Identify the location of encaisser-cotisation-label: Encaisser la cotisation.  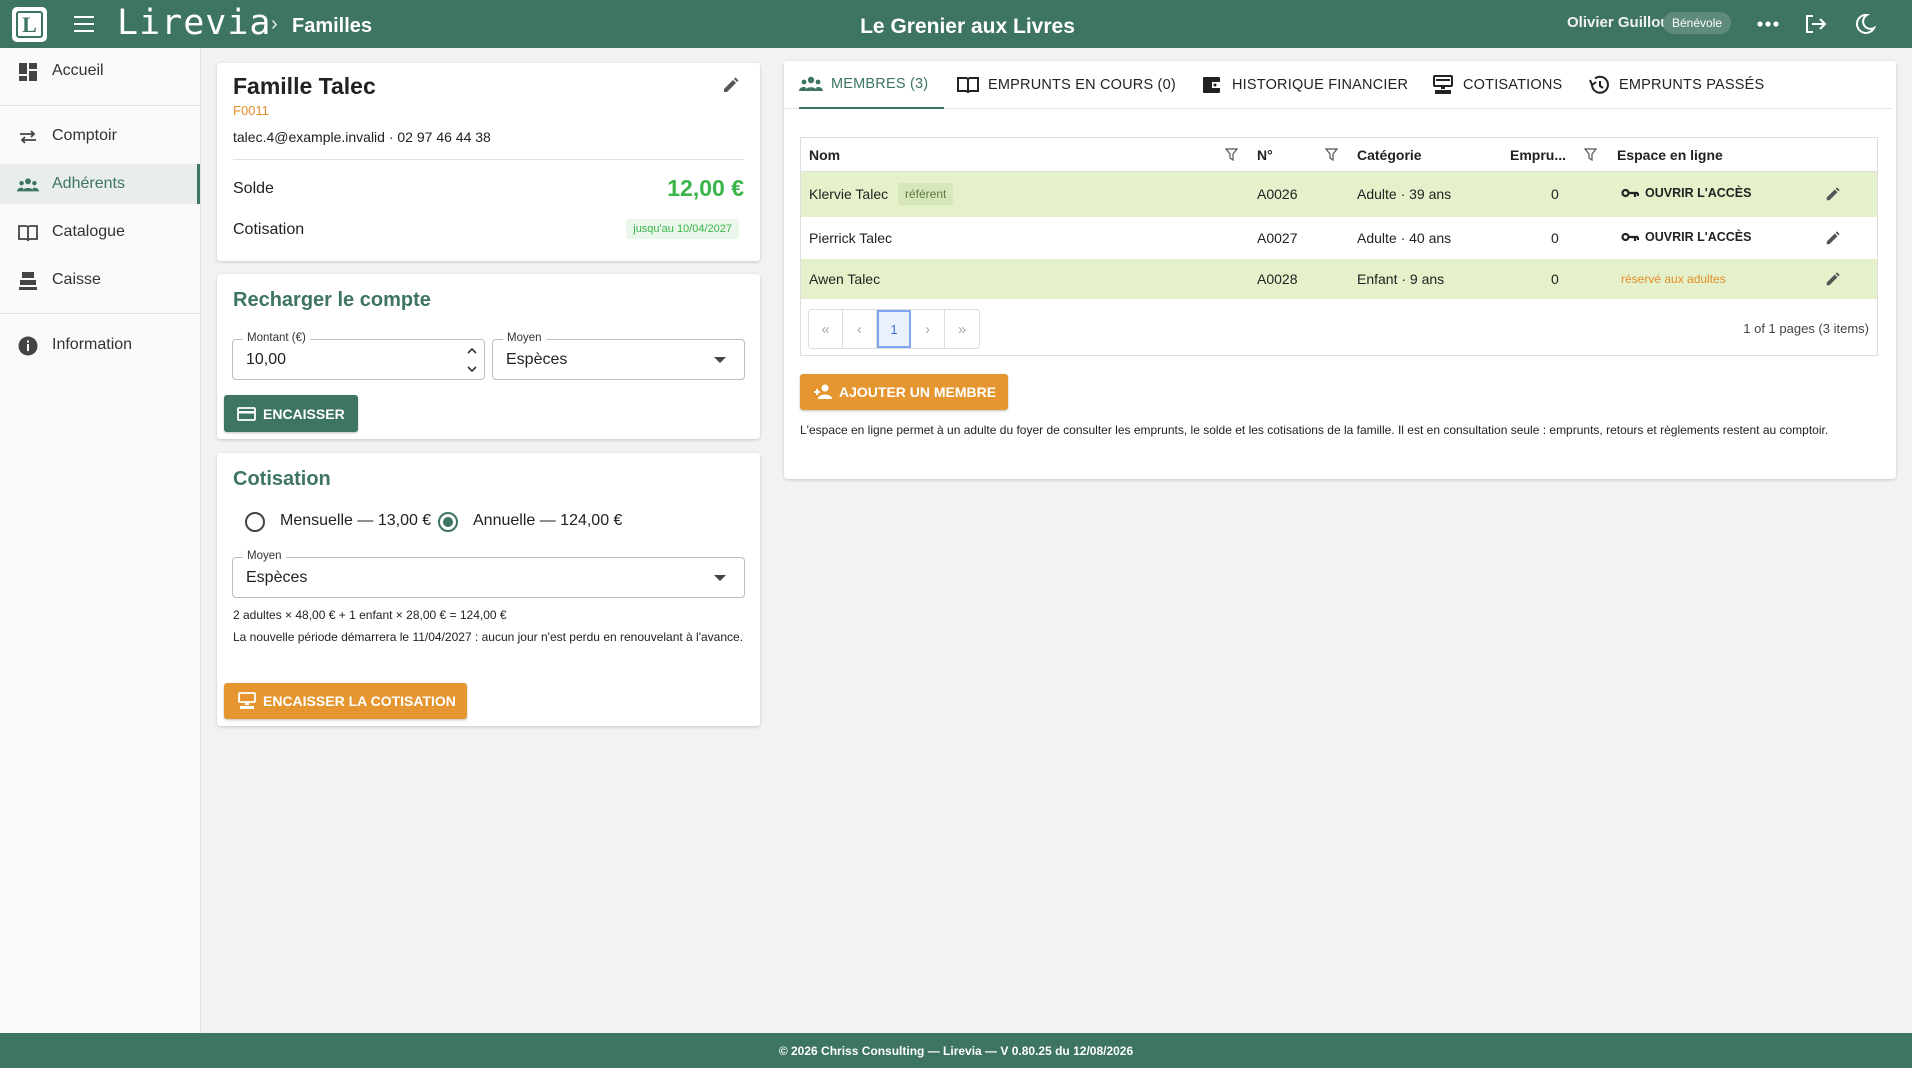
(359, 701).